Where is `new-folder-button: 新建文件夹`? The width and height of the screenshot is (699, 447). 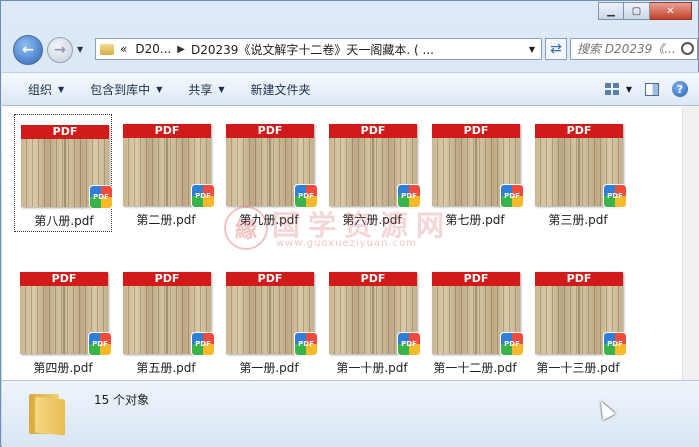
new-folder-button: 新建文件夹 is located at coordinates (281, 89).